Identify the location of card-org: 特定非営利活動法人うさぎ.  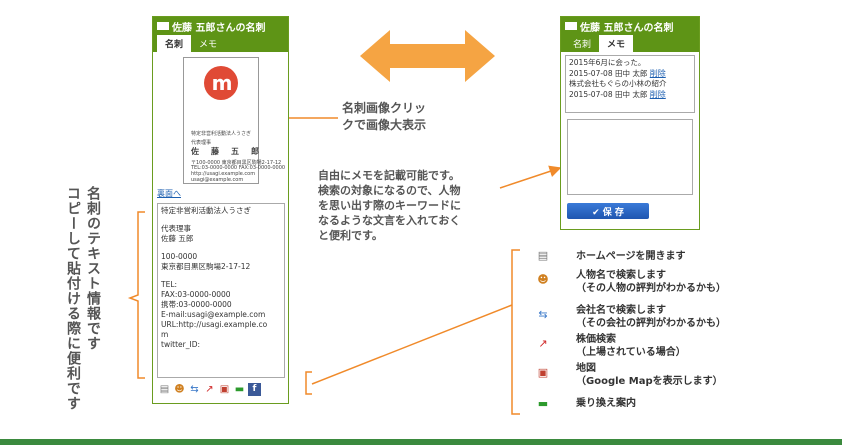
(221, 134).